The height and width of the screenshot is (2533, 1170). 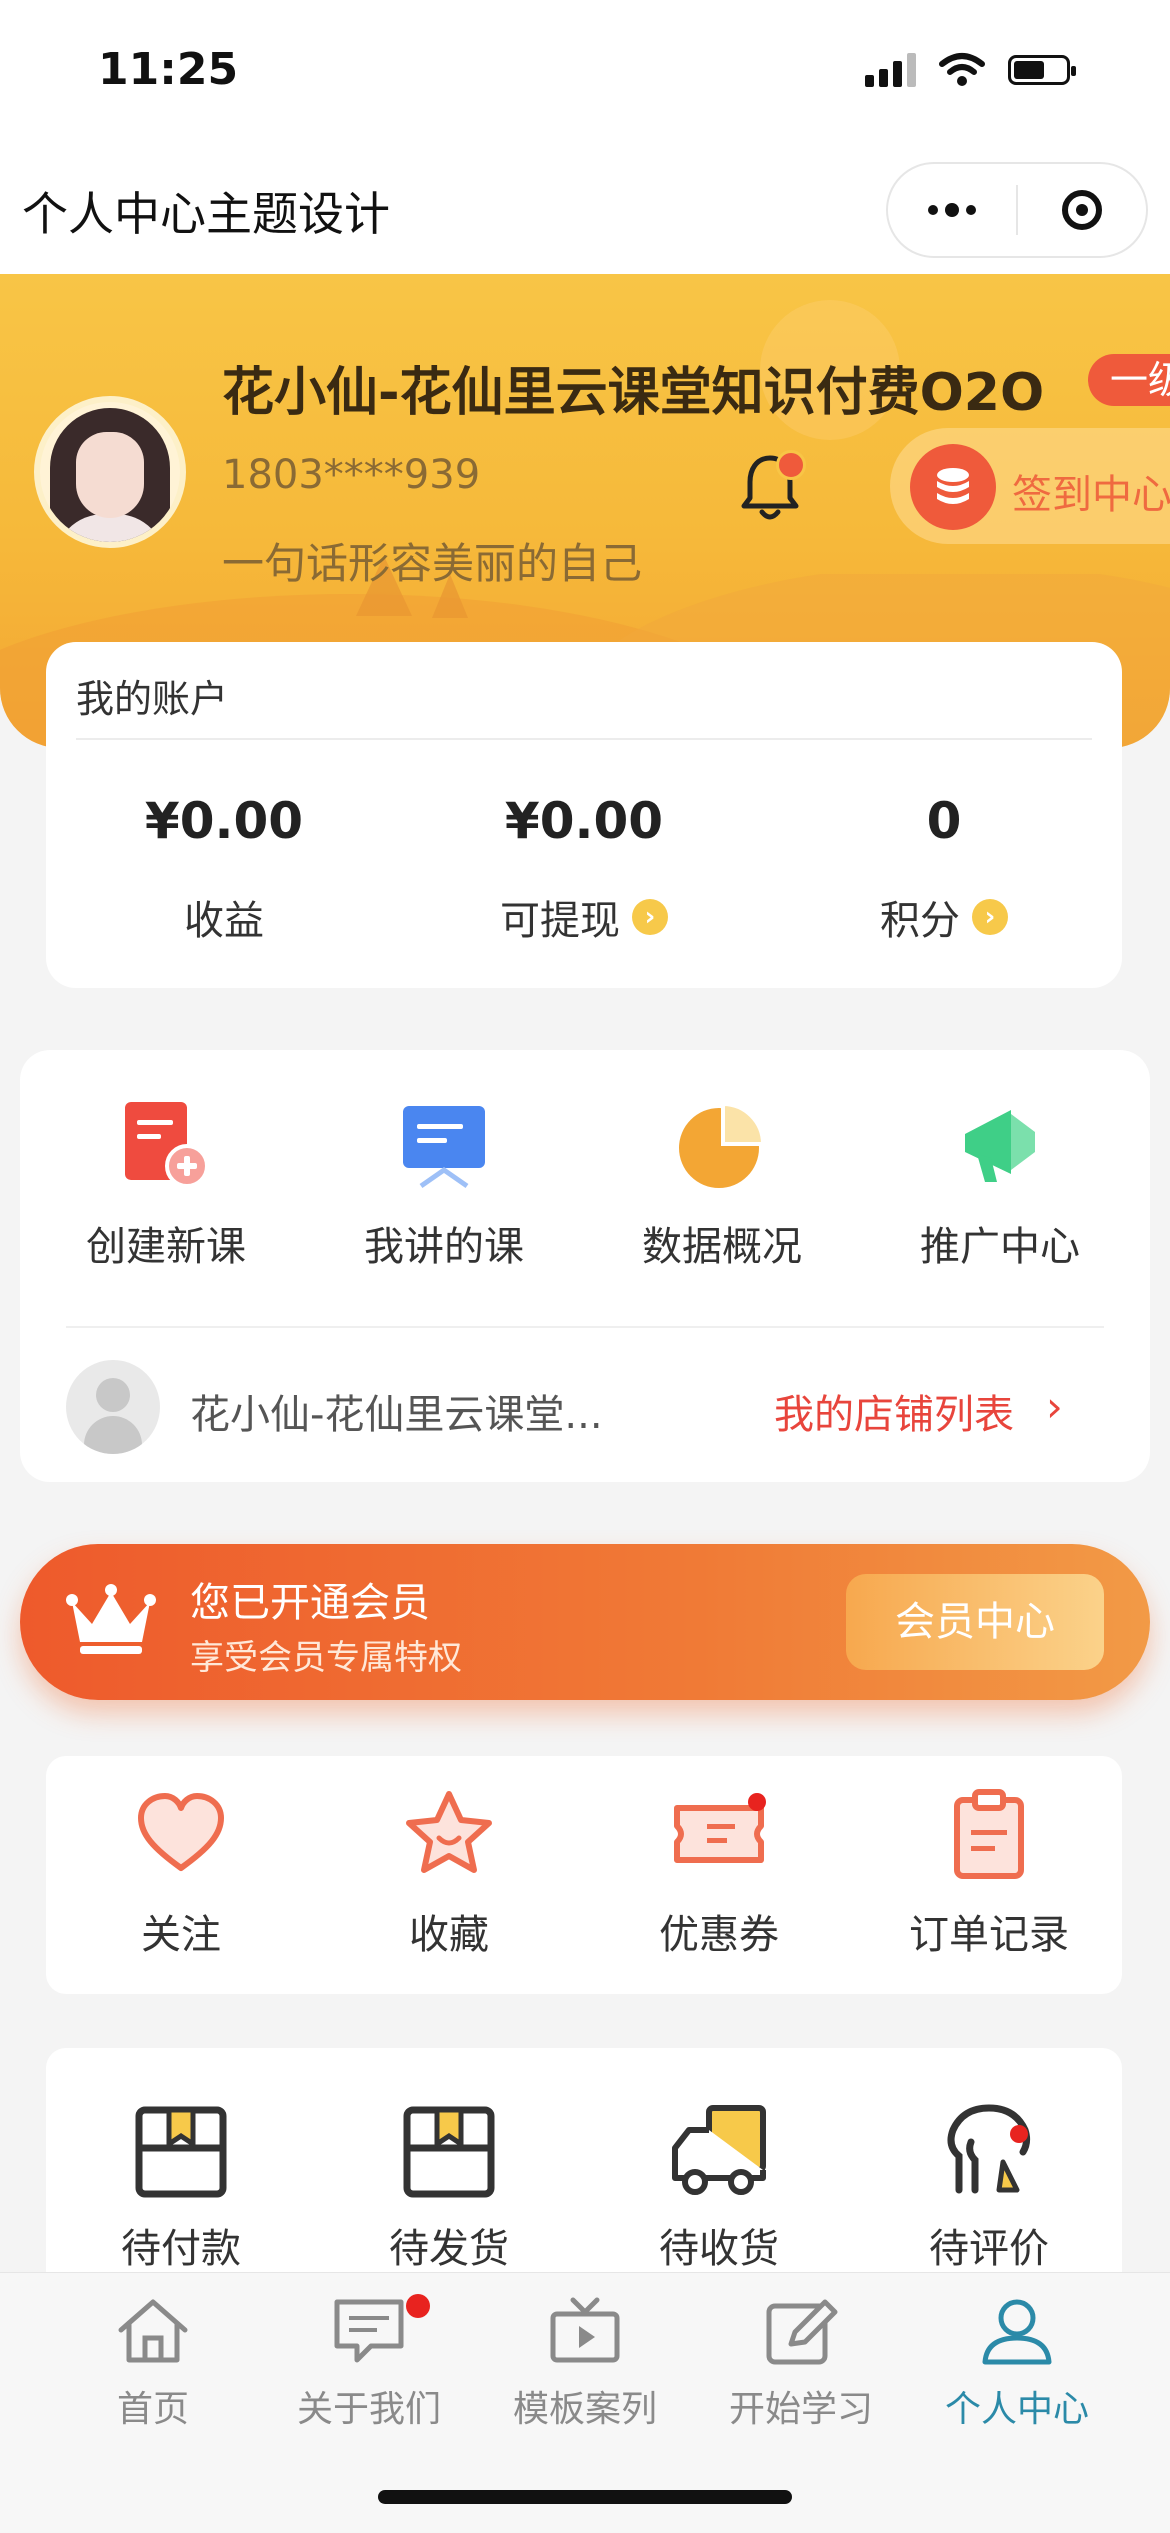 What do you see at coordinates (111, 1619) in the screenshot?
I see `crown-icon` at bounding box center [111, 1619].